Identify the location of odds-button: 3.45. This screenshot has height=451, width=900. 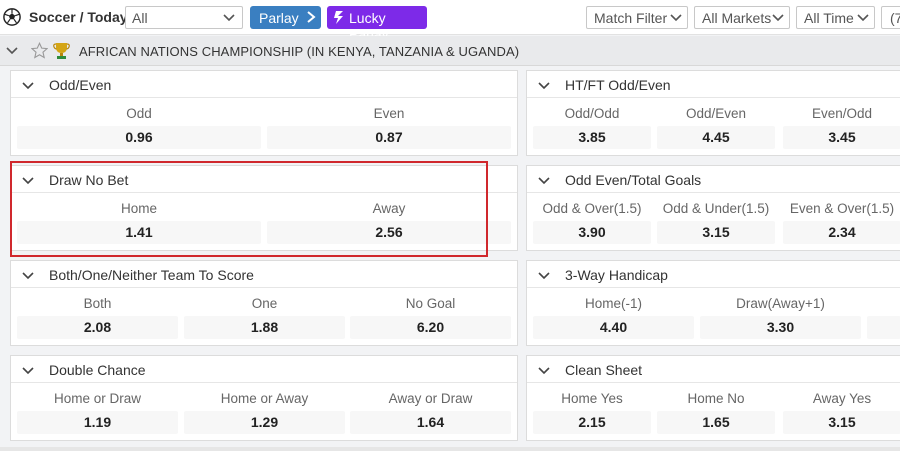
(841, 137).